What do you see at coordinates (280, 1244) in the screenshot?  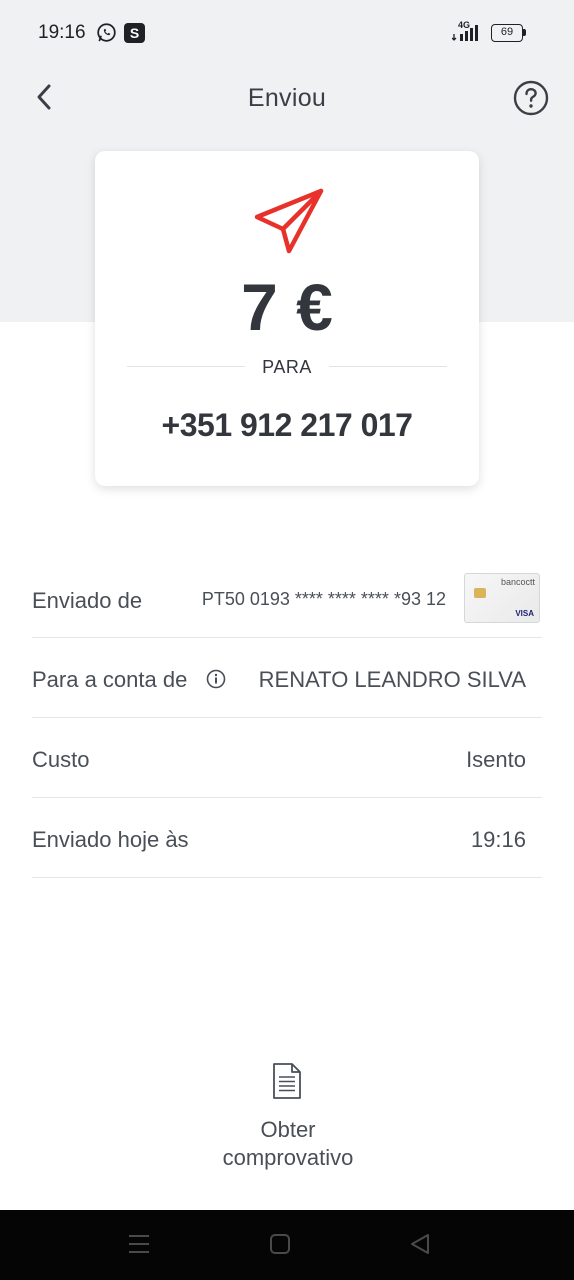 I see `home-icon` at bounding box center [280, 1244].